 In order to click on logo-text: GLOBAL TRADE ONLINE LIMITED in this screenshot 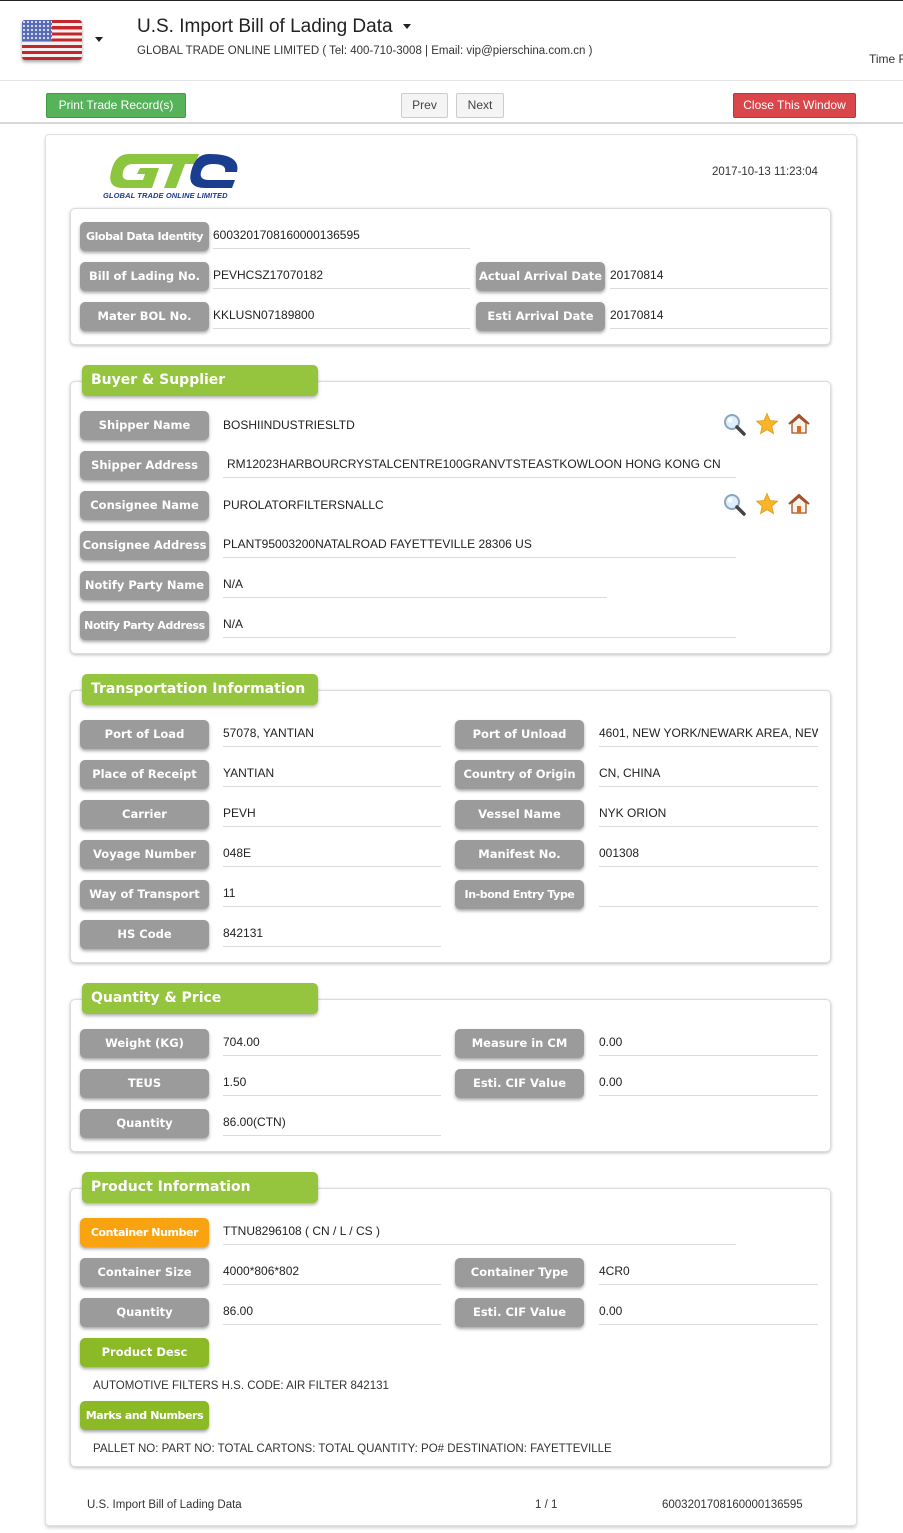, I will do `click(165, 195)`.